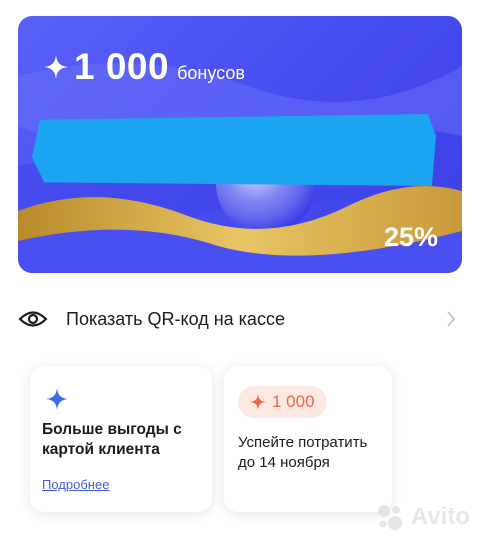  What do you see at coordinates (211, 73) in the screenshot?
I see `bonus-unit: бонусов` at bounding box center [211, 73].